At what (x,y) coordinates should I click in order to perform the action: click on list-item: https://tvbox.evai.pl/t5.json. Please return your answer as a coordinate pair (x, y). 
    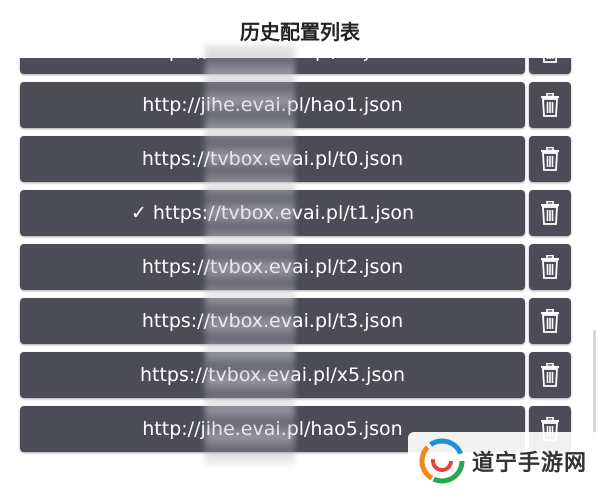
    Looking at the image, I should click on (300, 69).